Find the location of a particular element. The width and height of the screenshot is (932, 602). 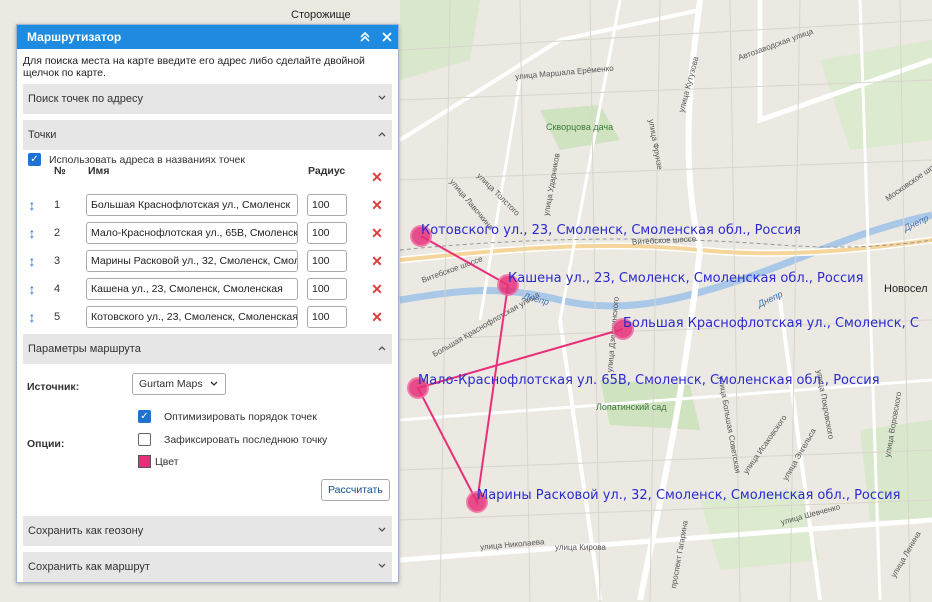

point-name-input: Мало-Краснофлотская ул., 65В, Смоленск is located at coordinates (192, 233).